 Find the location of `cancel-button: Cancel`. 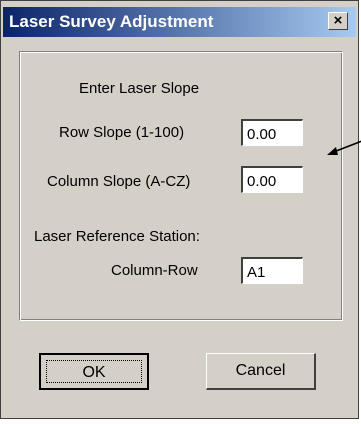

cancel-button: Cancel is located at coordinates (261, 371).